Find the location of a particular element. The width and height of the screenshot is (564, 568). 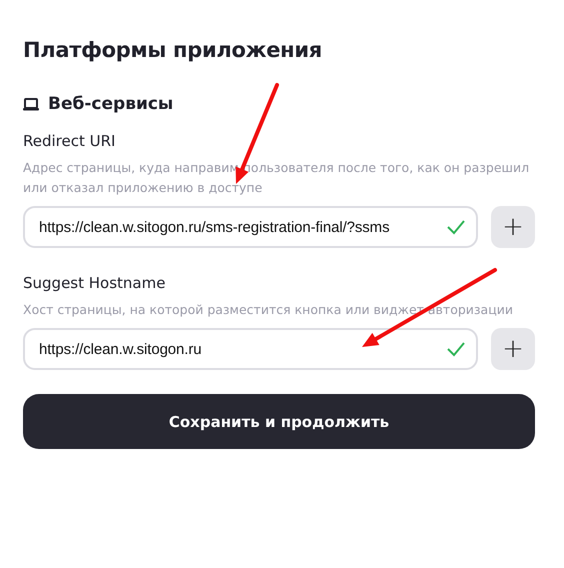

page-title: Платформы приложения is located at coordinates (173, 50).